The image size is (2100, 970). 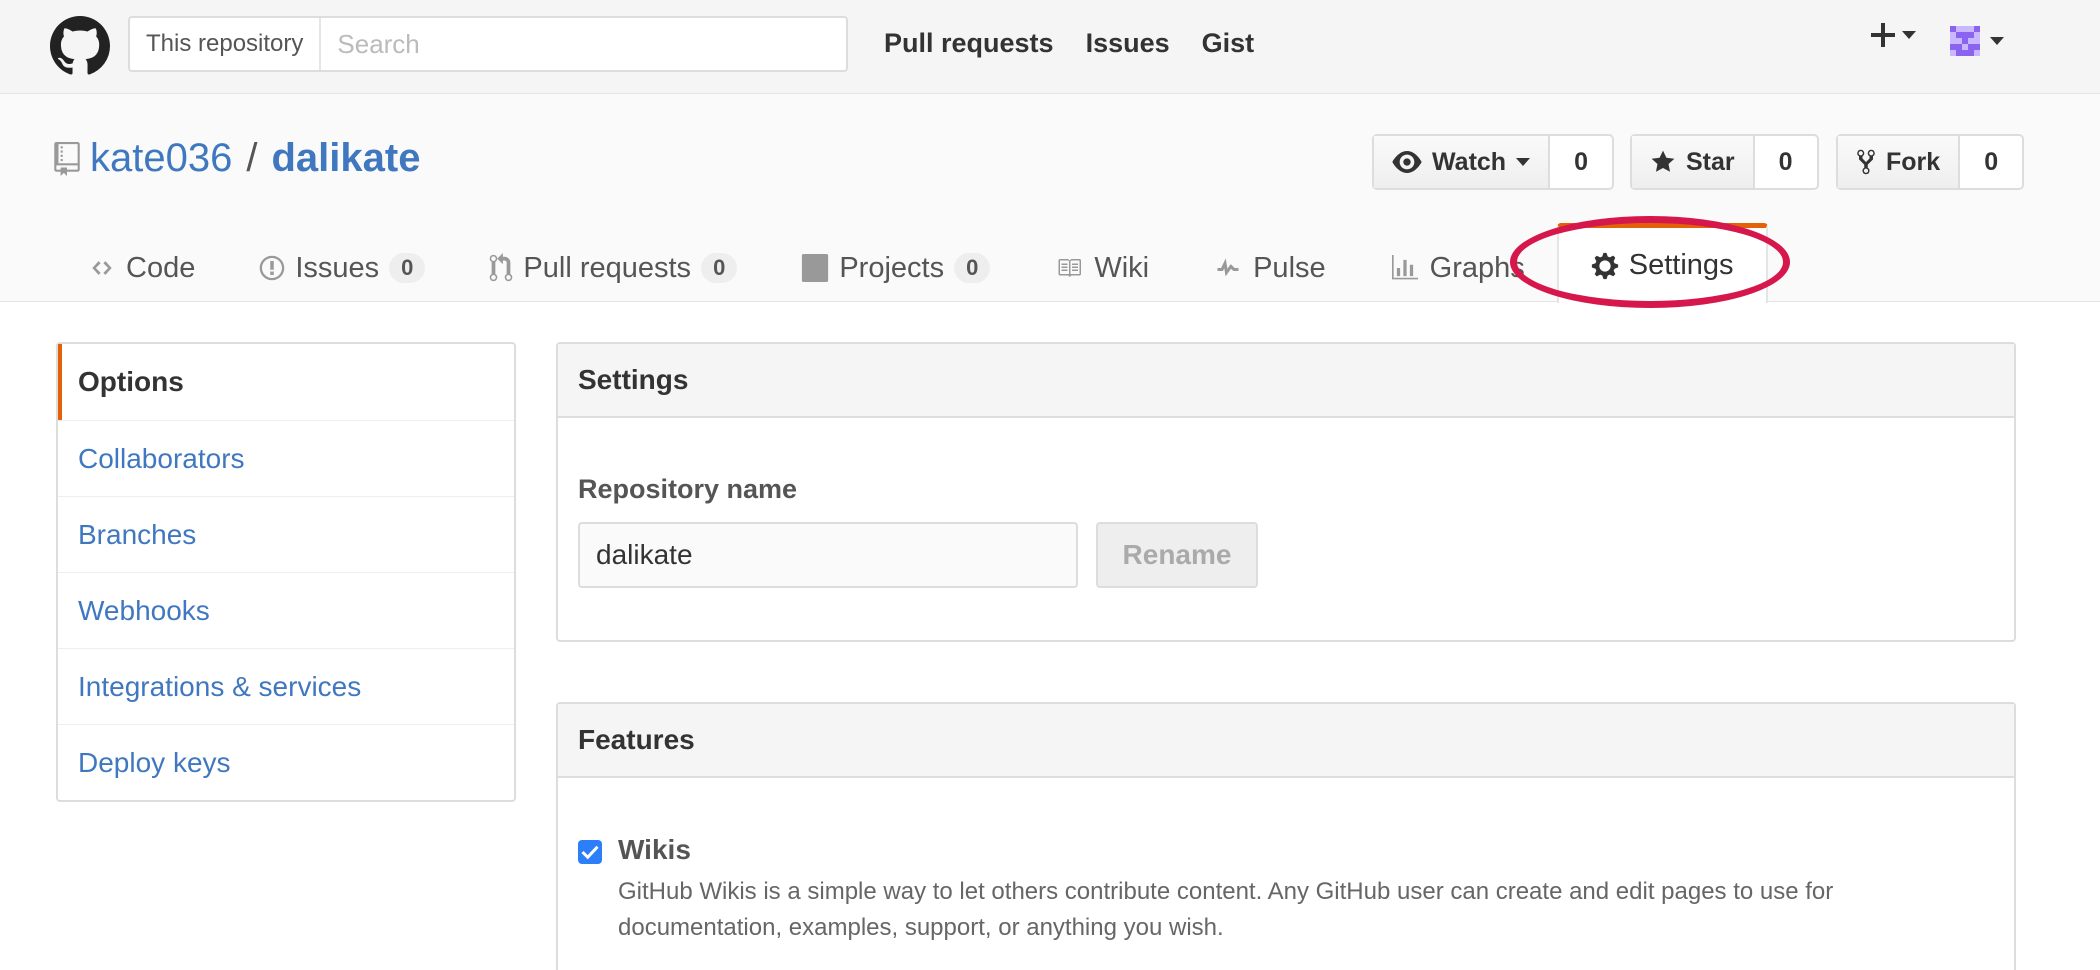 I want to click on fork-button: Fork, so click(x=1899, y=162).